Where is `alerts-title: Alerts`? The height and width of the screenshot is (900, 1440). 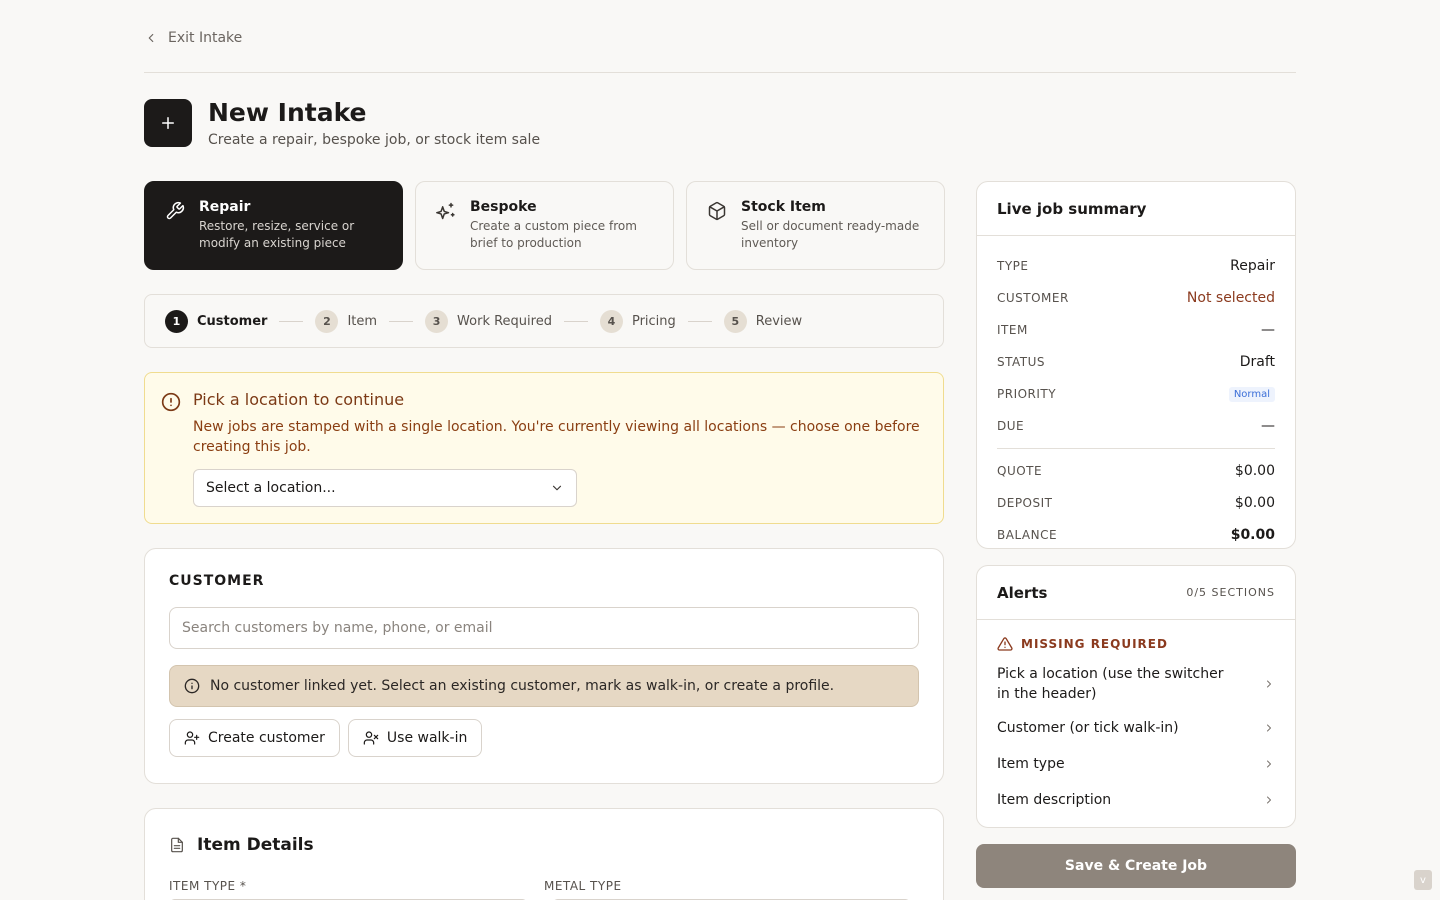 alerts-title: Alerts is located at coordinates (1022, 592).